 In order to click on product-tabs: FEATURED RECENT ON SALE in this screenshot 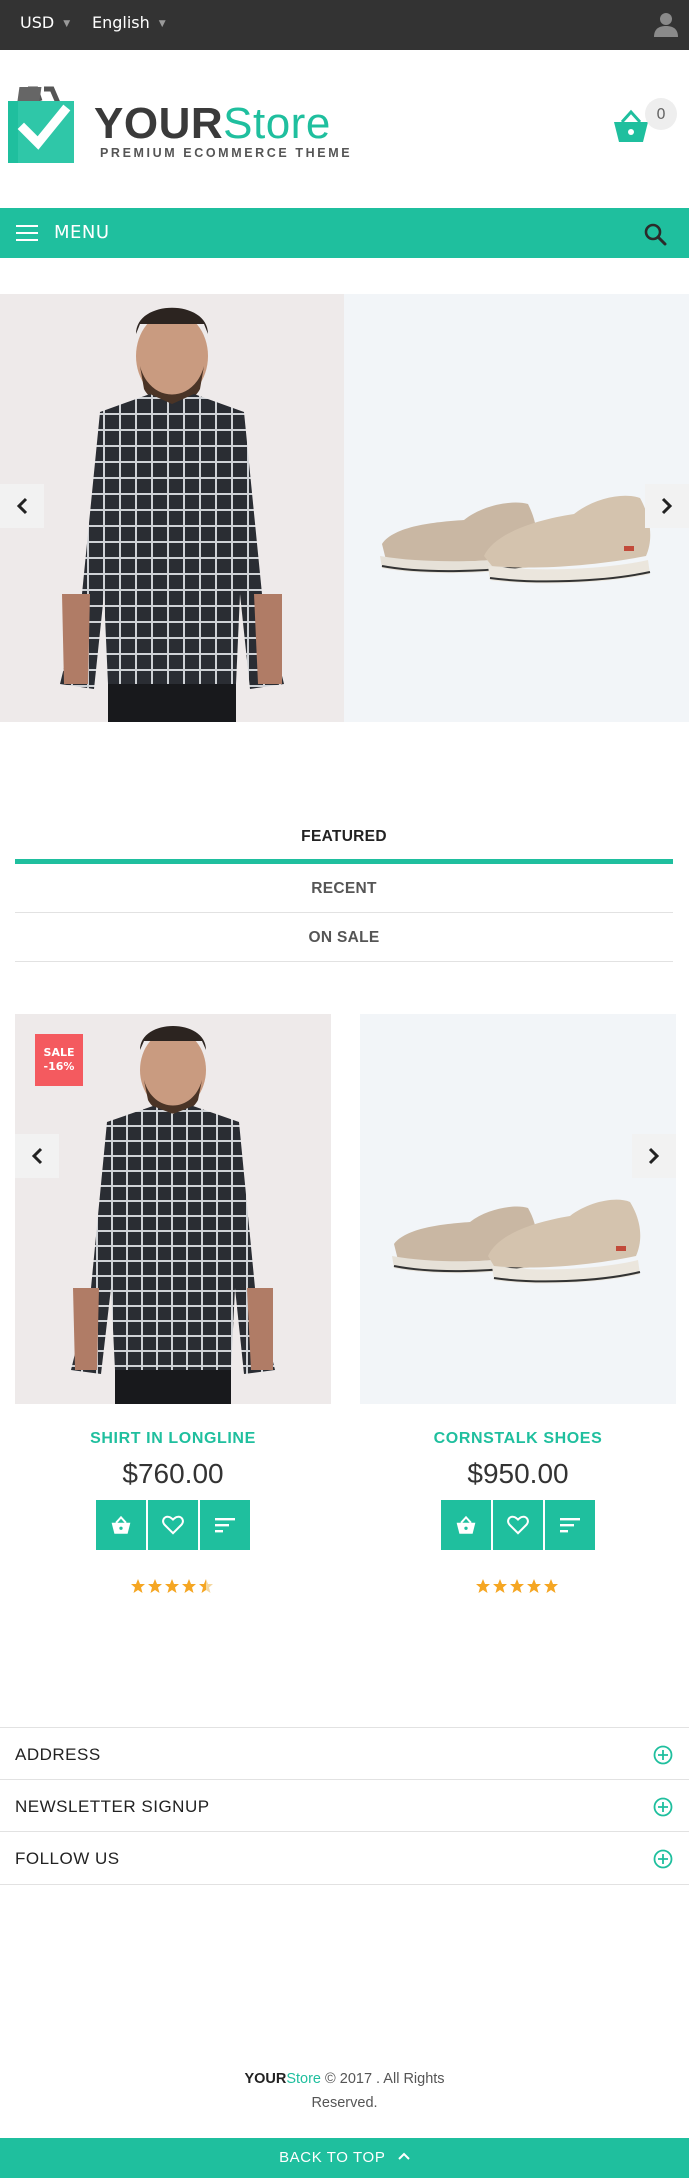, I will do `click(344, 886)`.